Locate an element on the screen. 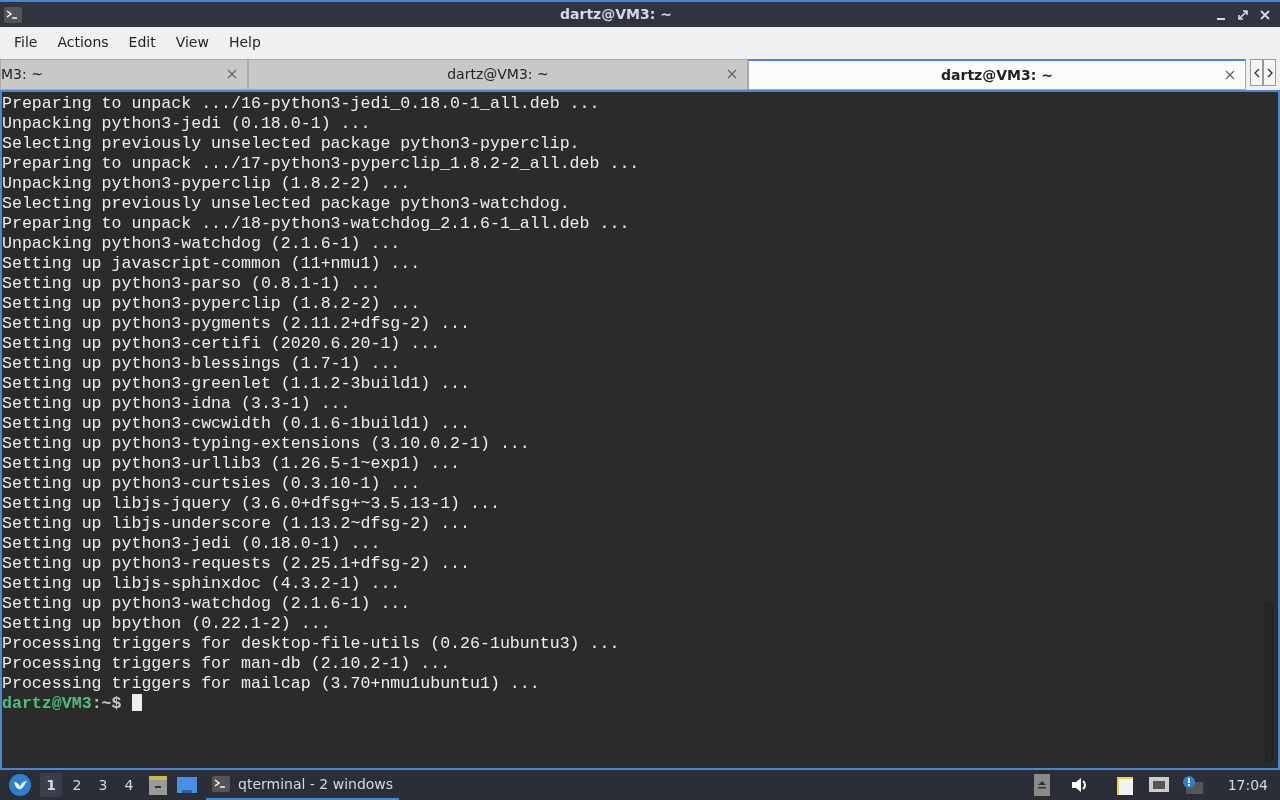  terminal-line: Selecting previously unselected package python3-watchdog. is located at coordinates (286, 204).